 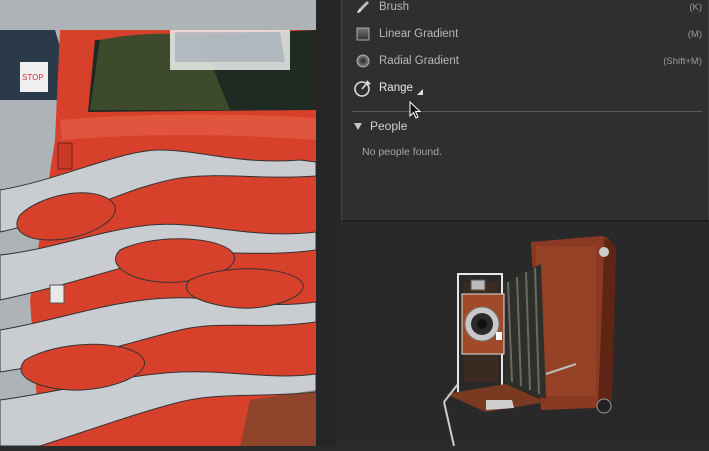 I want to click on svg-text: STOP, so click(x=33, y=77).